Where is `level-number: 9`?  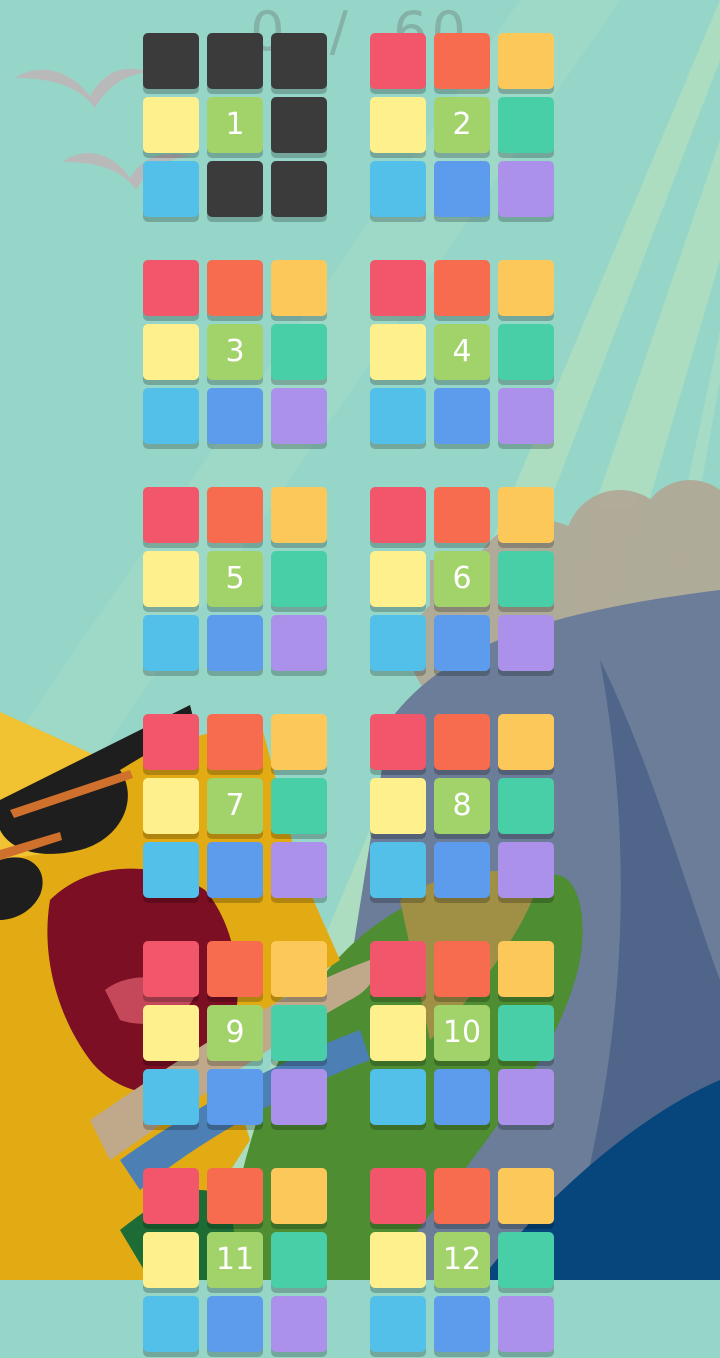
level-number: 9 is located at coordinates (235, 1032).